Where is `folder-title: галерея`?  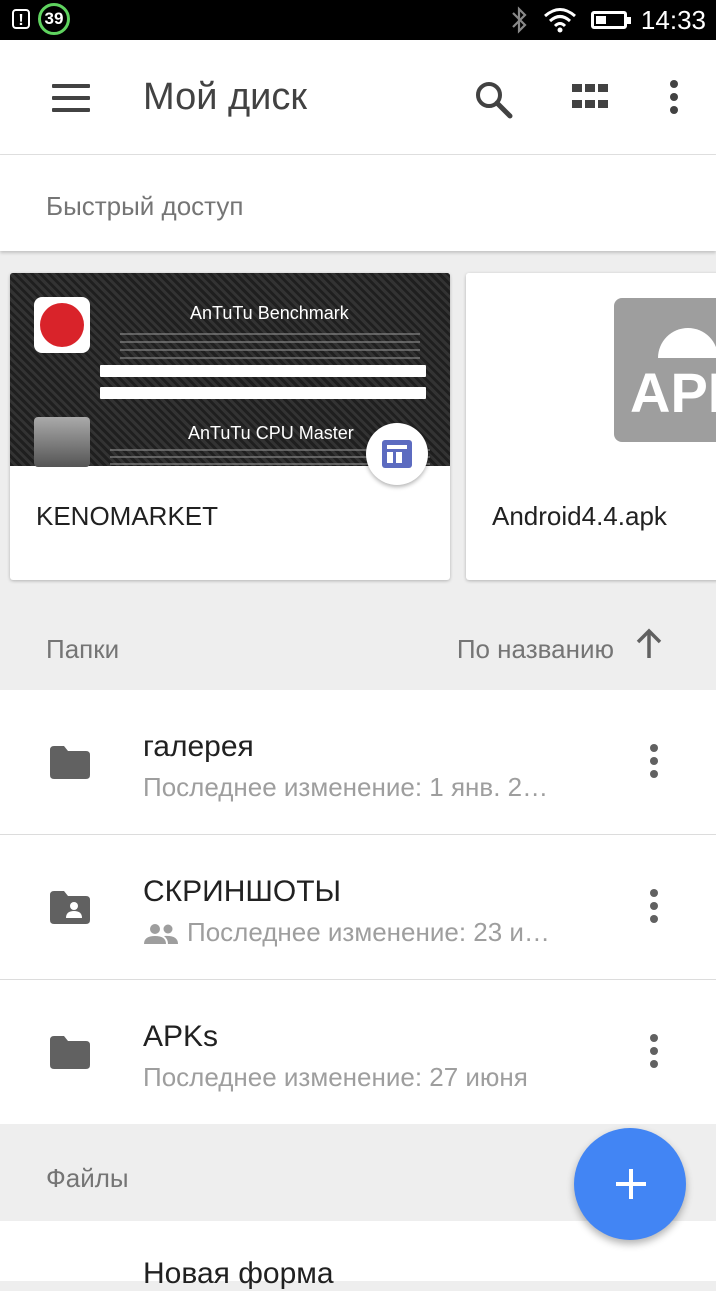
folder-title: галерея is located at coordinates (198, 746).